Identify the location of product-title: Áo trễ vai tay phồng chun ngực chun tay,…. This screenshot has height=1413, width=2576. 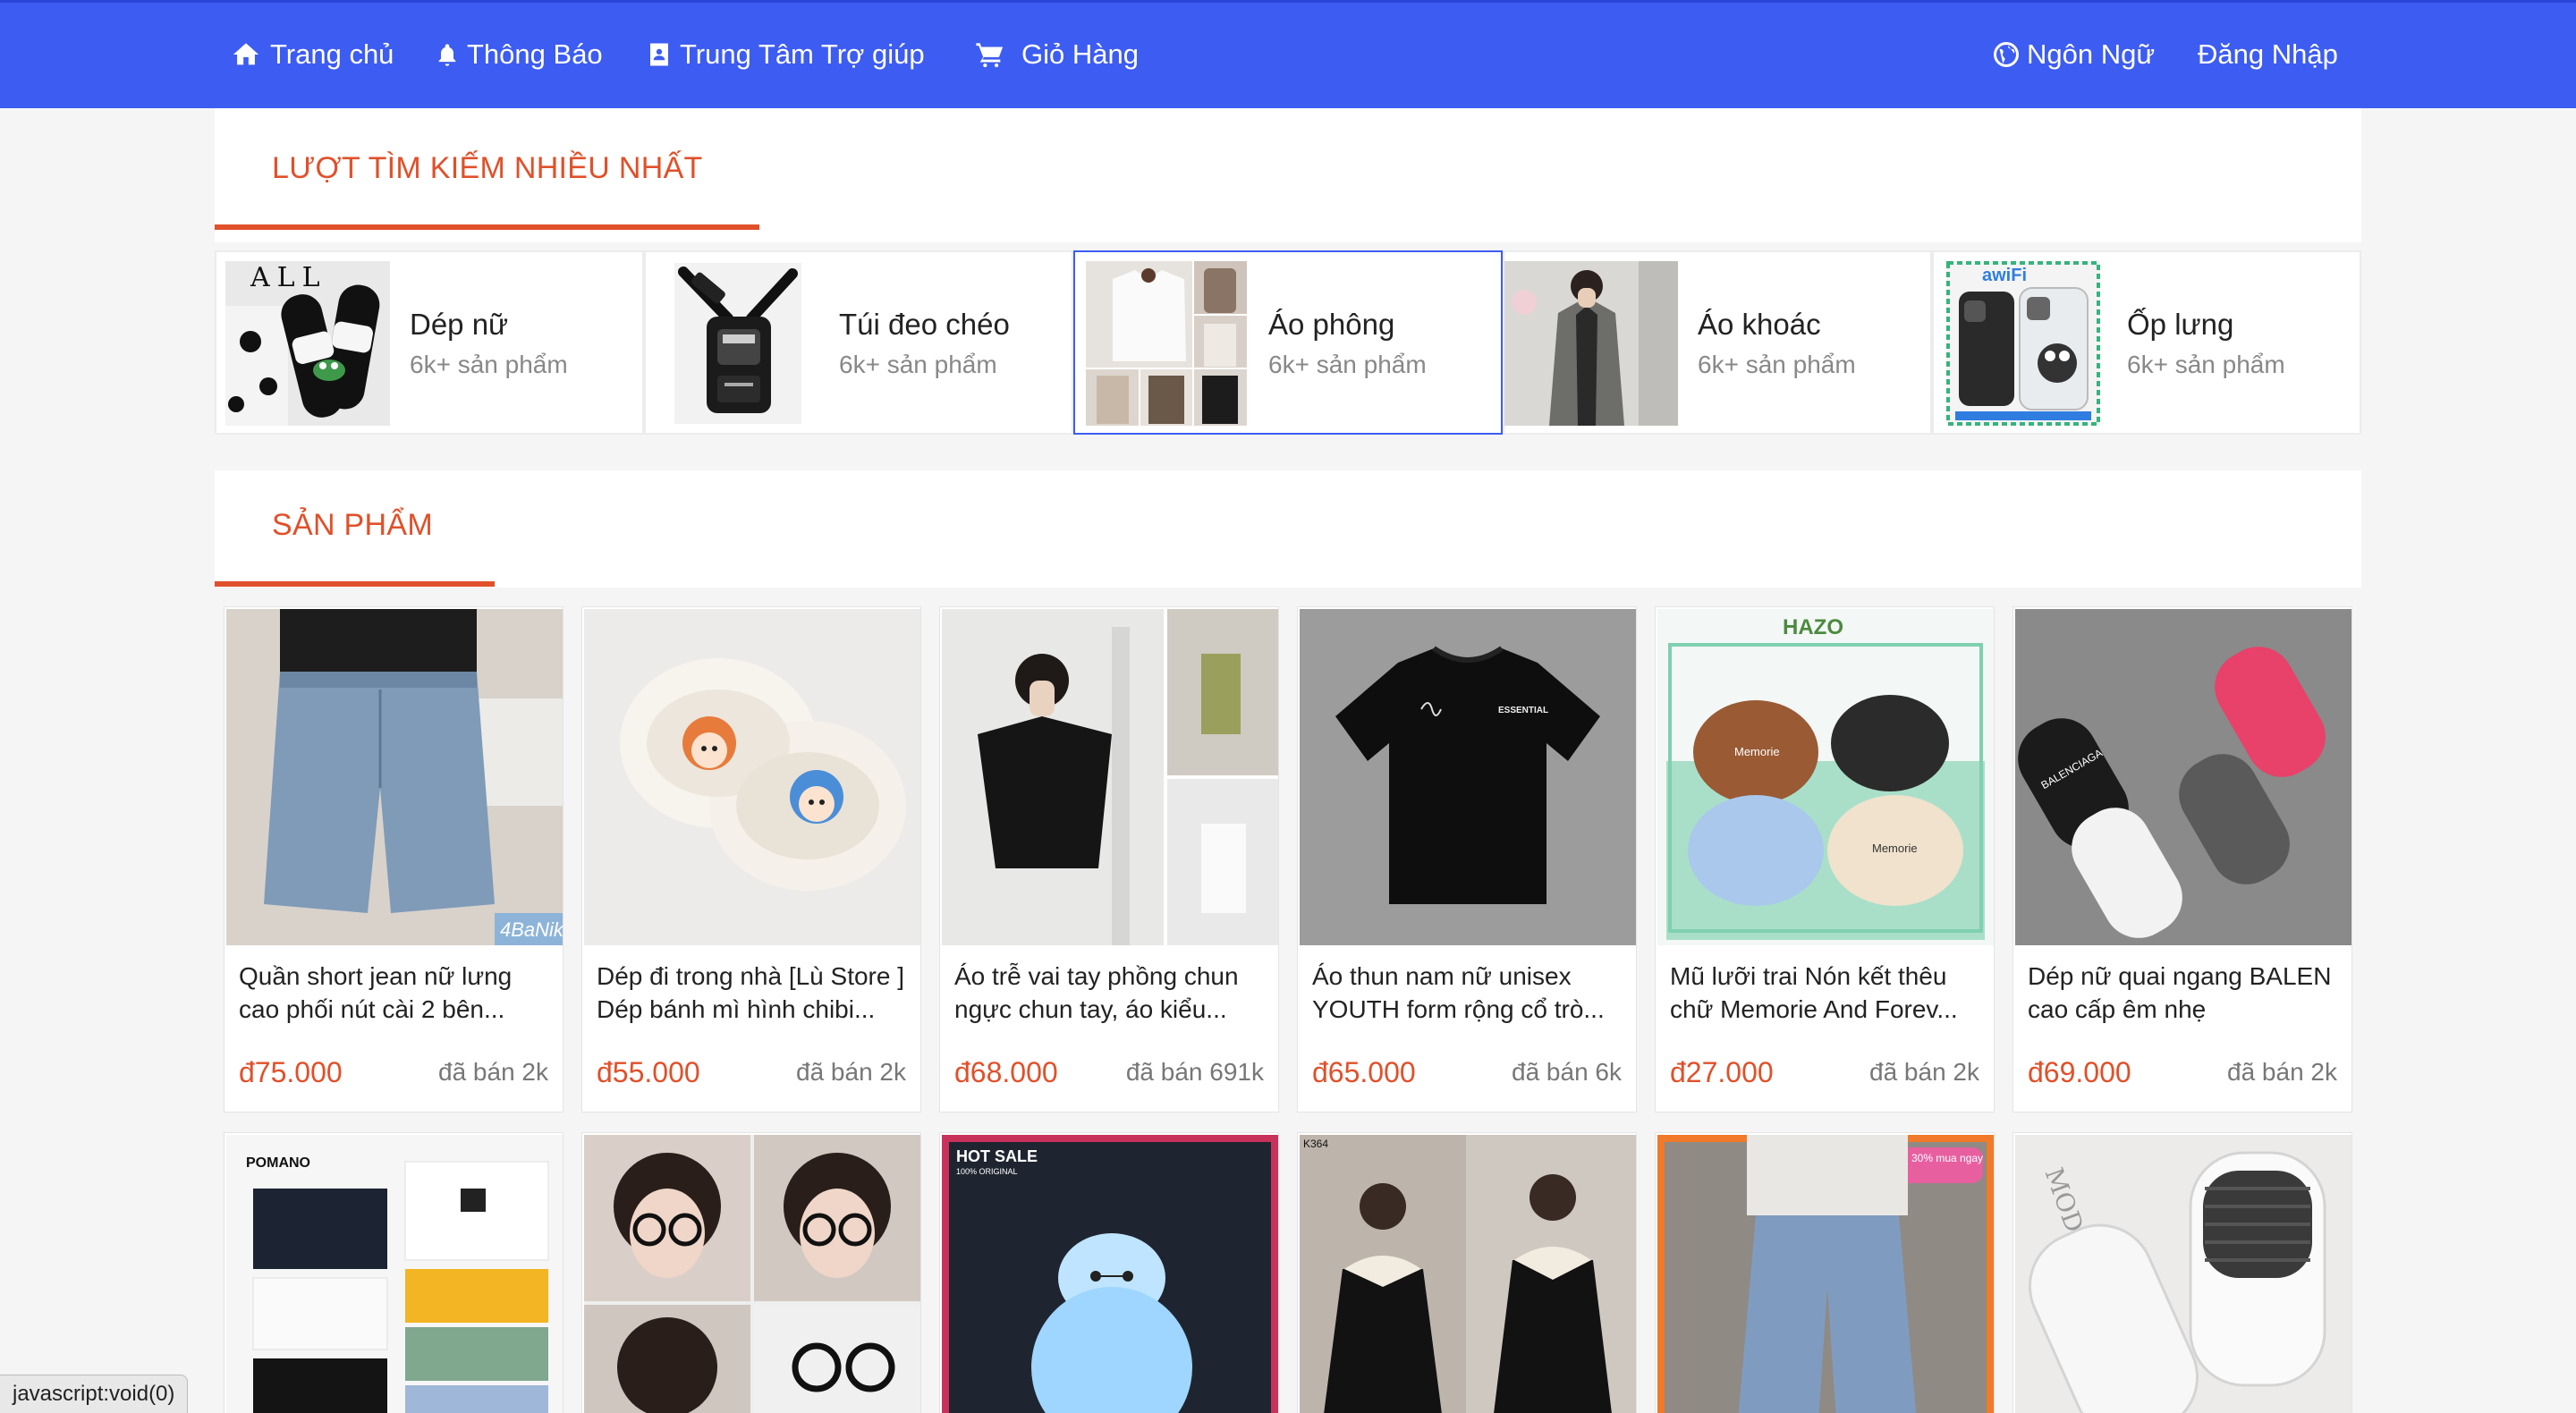
(1096, 992).